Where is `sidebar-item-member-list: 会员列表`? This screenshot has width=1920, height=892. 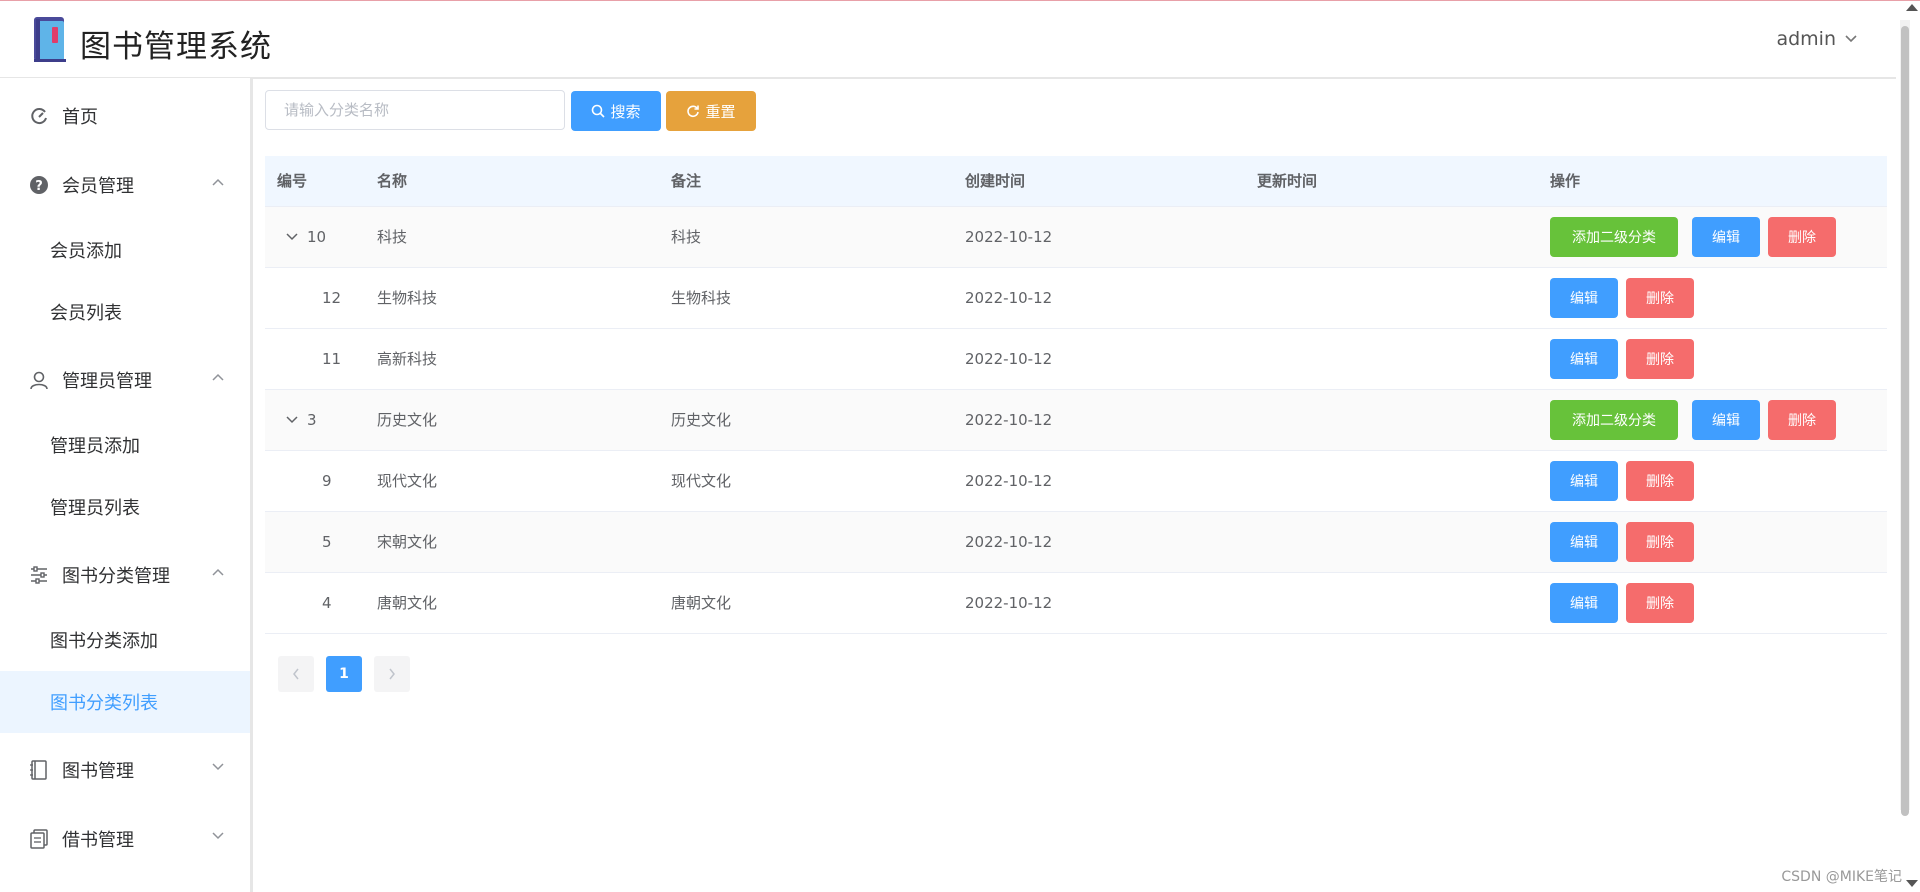
sidebar-item-member-list: 会员列表 is located at coordinates (125, 312).